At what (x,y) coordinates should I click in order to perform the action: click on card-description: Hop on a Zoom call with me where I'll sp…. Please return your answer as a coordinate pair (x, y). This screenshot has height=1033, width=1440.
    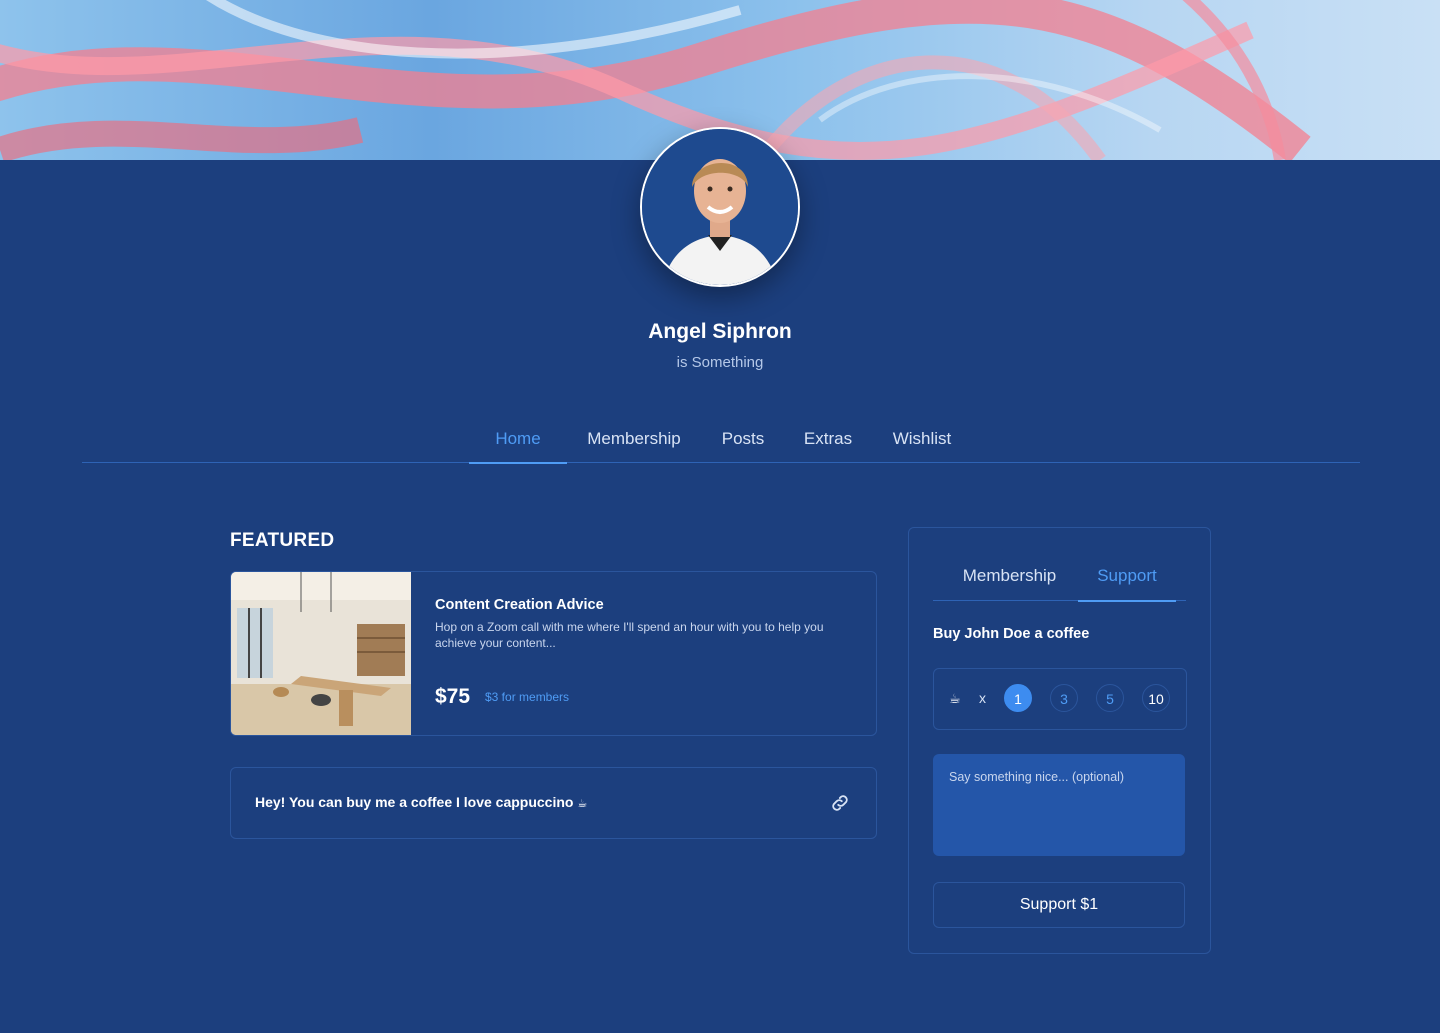
    Looking at the image, I should click on (629, 635).